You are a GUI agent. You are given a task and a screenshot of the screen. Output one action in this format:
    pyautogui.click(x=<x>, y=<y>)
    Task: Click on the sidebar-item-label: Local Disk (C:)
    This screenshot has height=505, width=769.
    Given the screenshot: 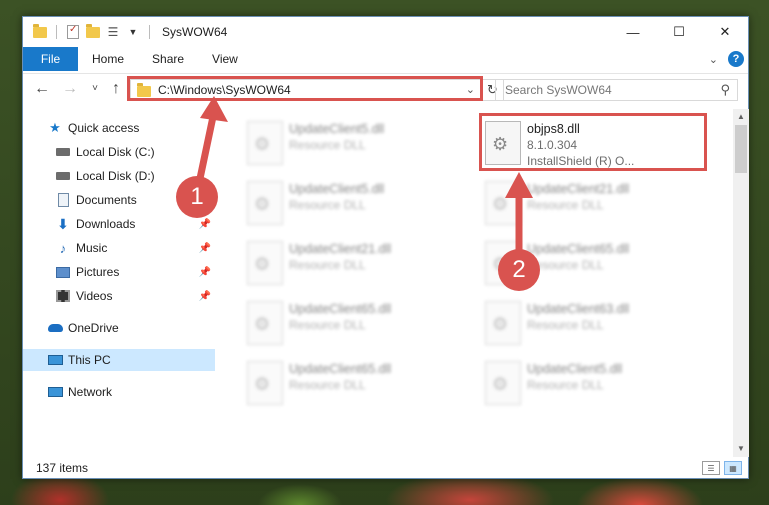 What is the action you would take?
    pyautogui.click(x=115, y=152)
    